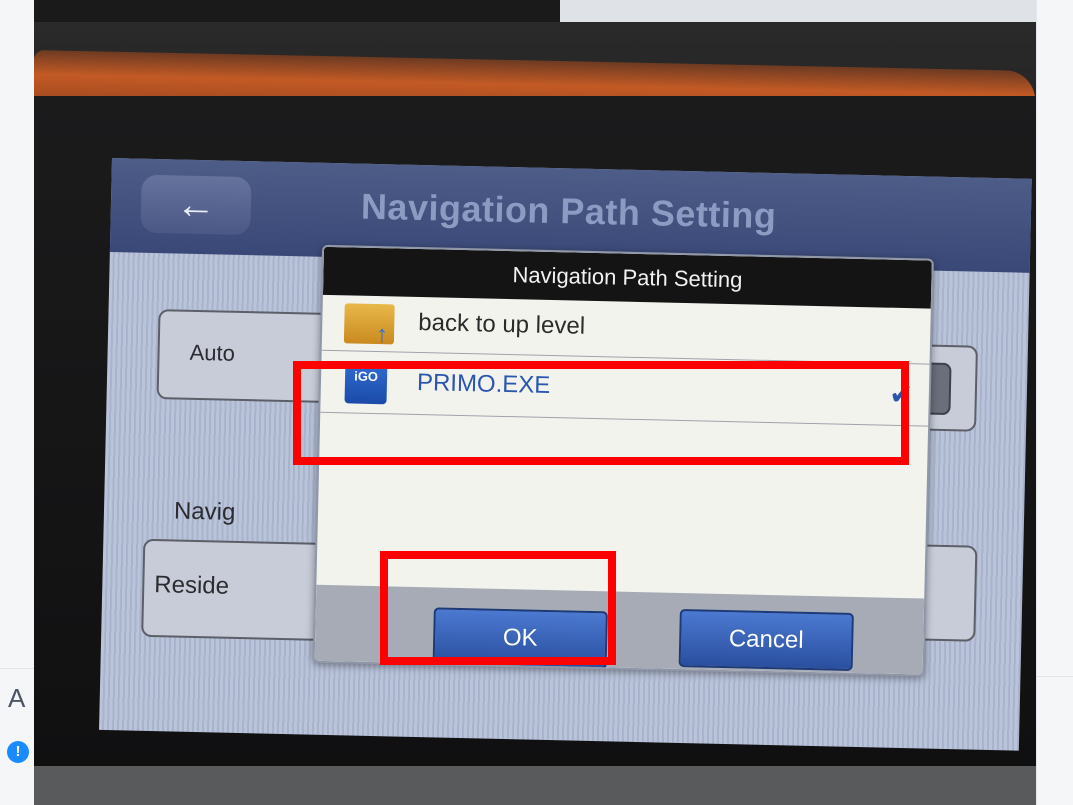 This screenshot has width=1073, height=805. Describe the element at coordinates (18, 752) in the screenshot. I see `info-icon: !` at that location.